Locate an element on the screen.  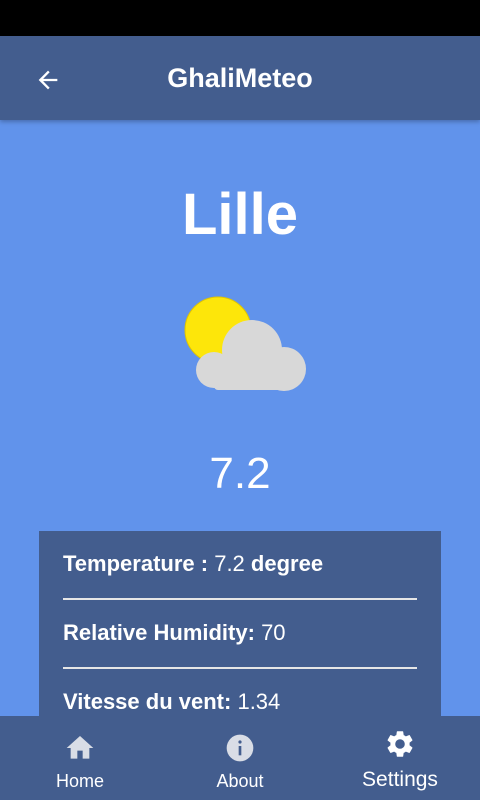
home-icon is located at coordinates (80, 747).